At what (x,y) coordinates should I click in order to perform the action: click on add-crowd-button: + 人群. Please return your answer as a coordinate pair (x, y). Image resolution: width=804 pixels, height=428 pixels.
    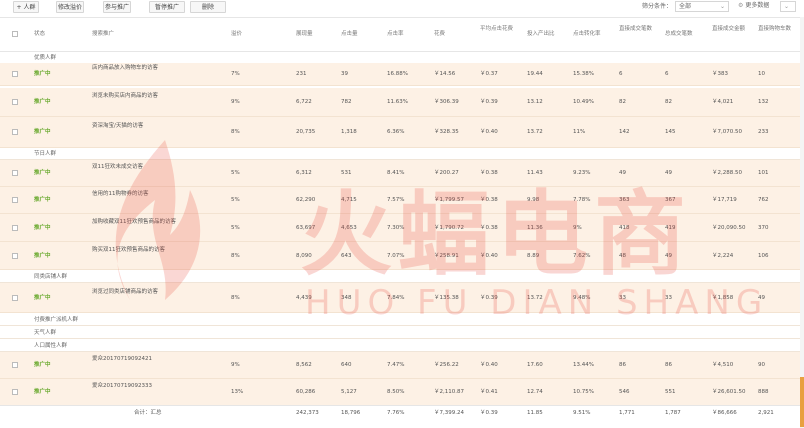
    Looking at the image, I should click on (26, 7).